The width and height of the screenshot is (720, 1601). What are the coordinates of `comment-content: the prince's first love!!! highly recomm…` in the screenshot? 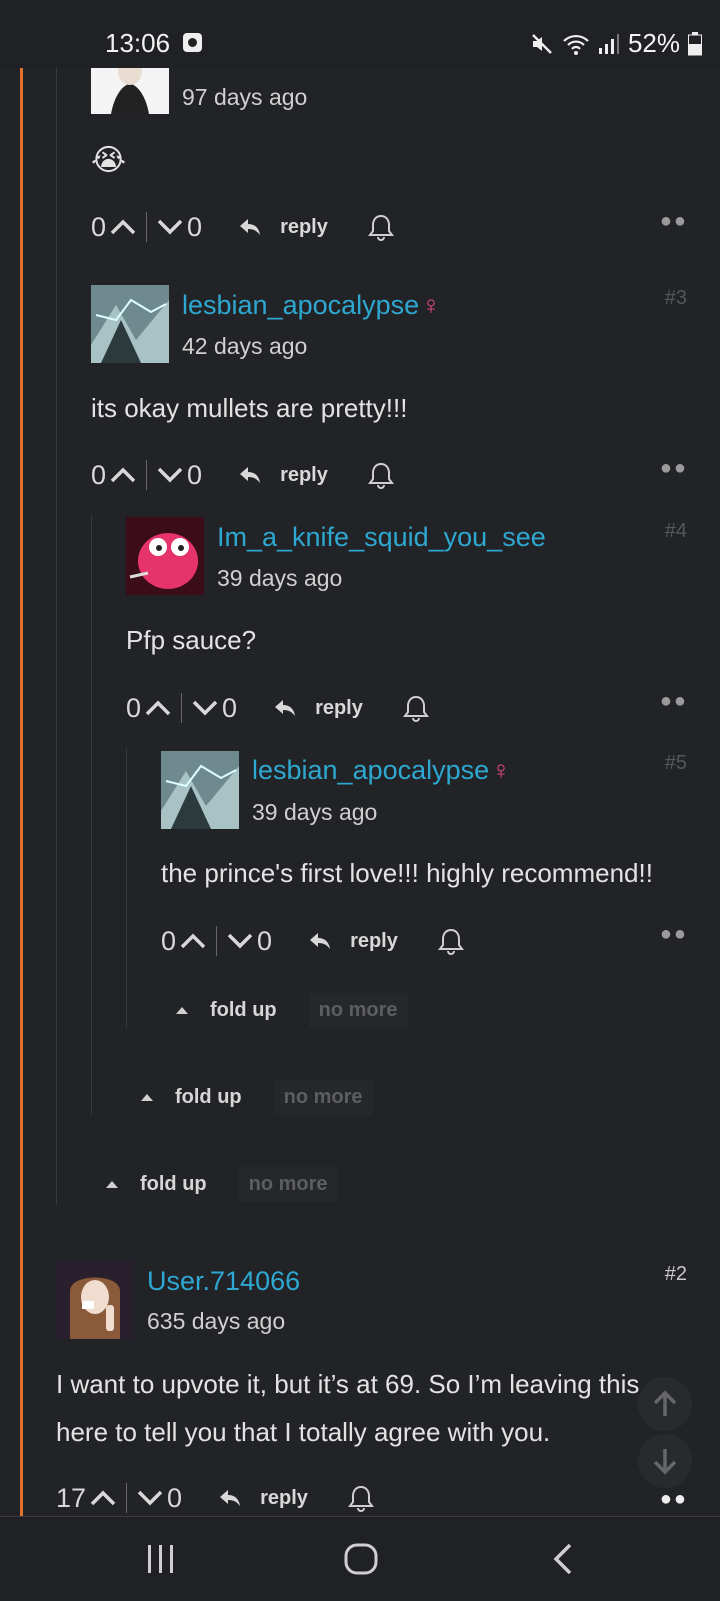 It's located at (407, 873).